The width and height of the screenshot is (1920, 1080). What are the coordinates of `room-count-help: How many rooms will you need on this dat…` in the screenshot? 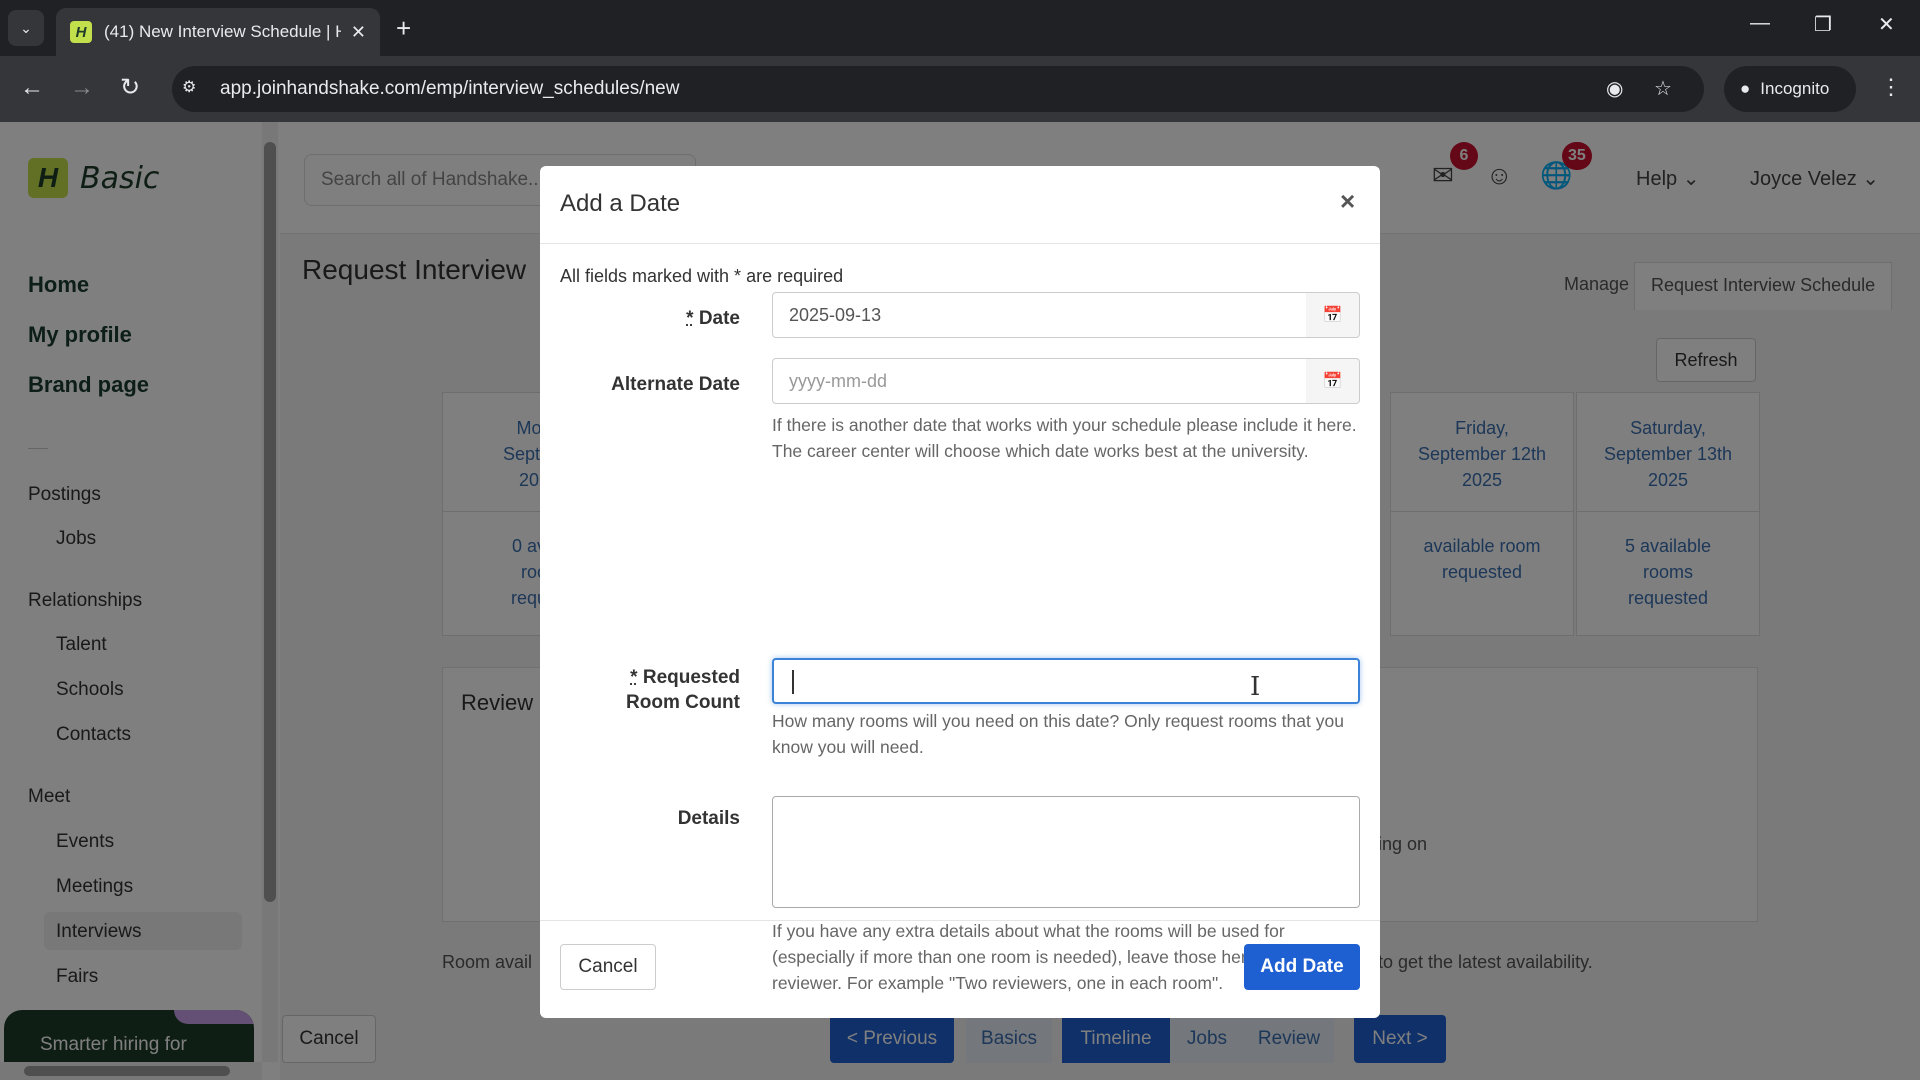 It's located at (1058, 734).